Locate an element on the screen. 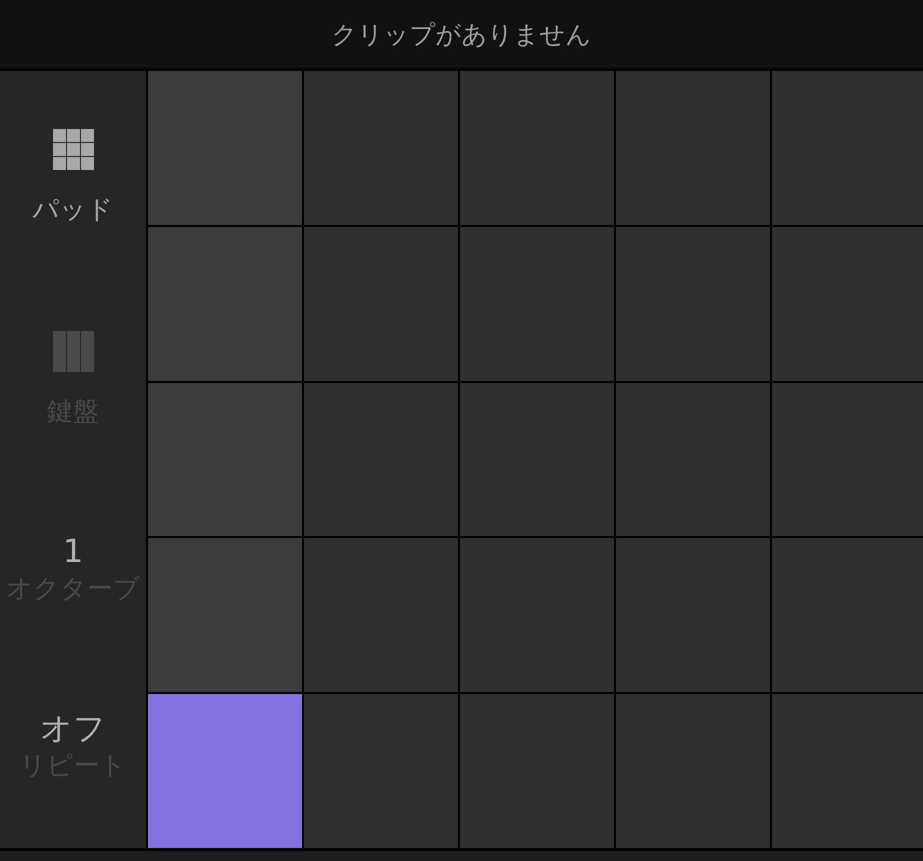  clip-status-text: クリップがありません is located at coordinates (462, 34).